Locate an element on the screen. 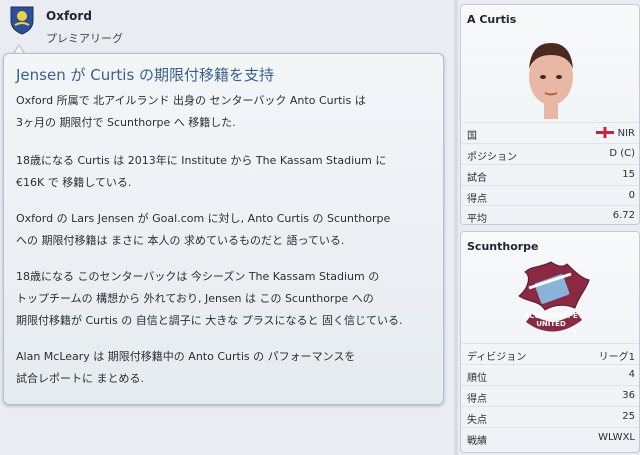 The height and width of the screenshot is (455, 640). stat-label: 平均 is located at coordinates (477, 219).